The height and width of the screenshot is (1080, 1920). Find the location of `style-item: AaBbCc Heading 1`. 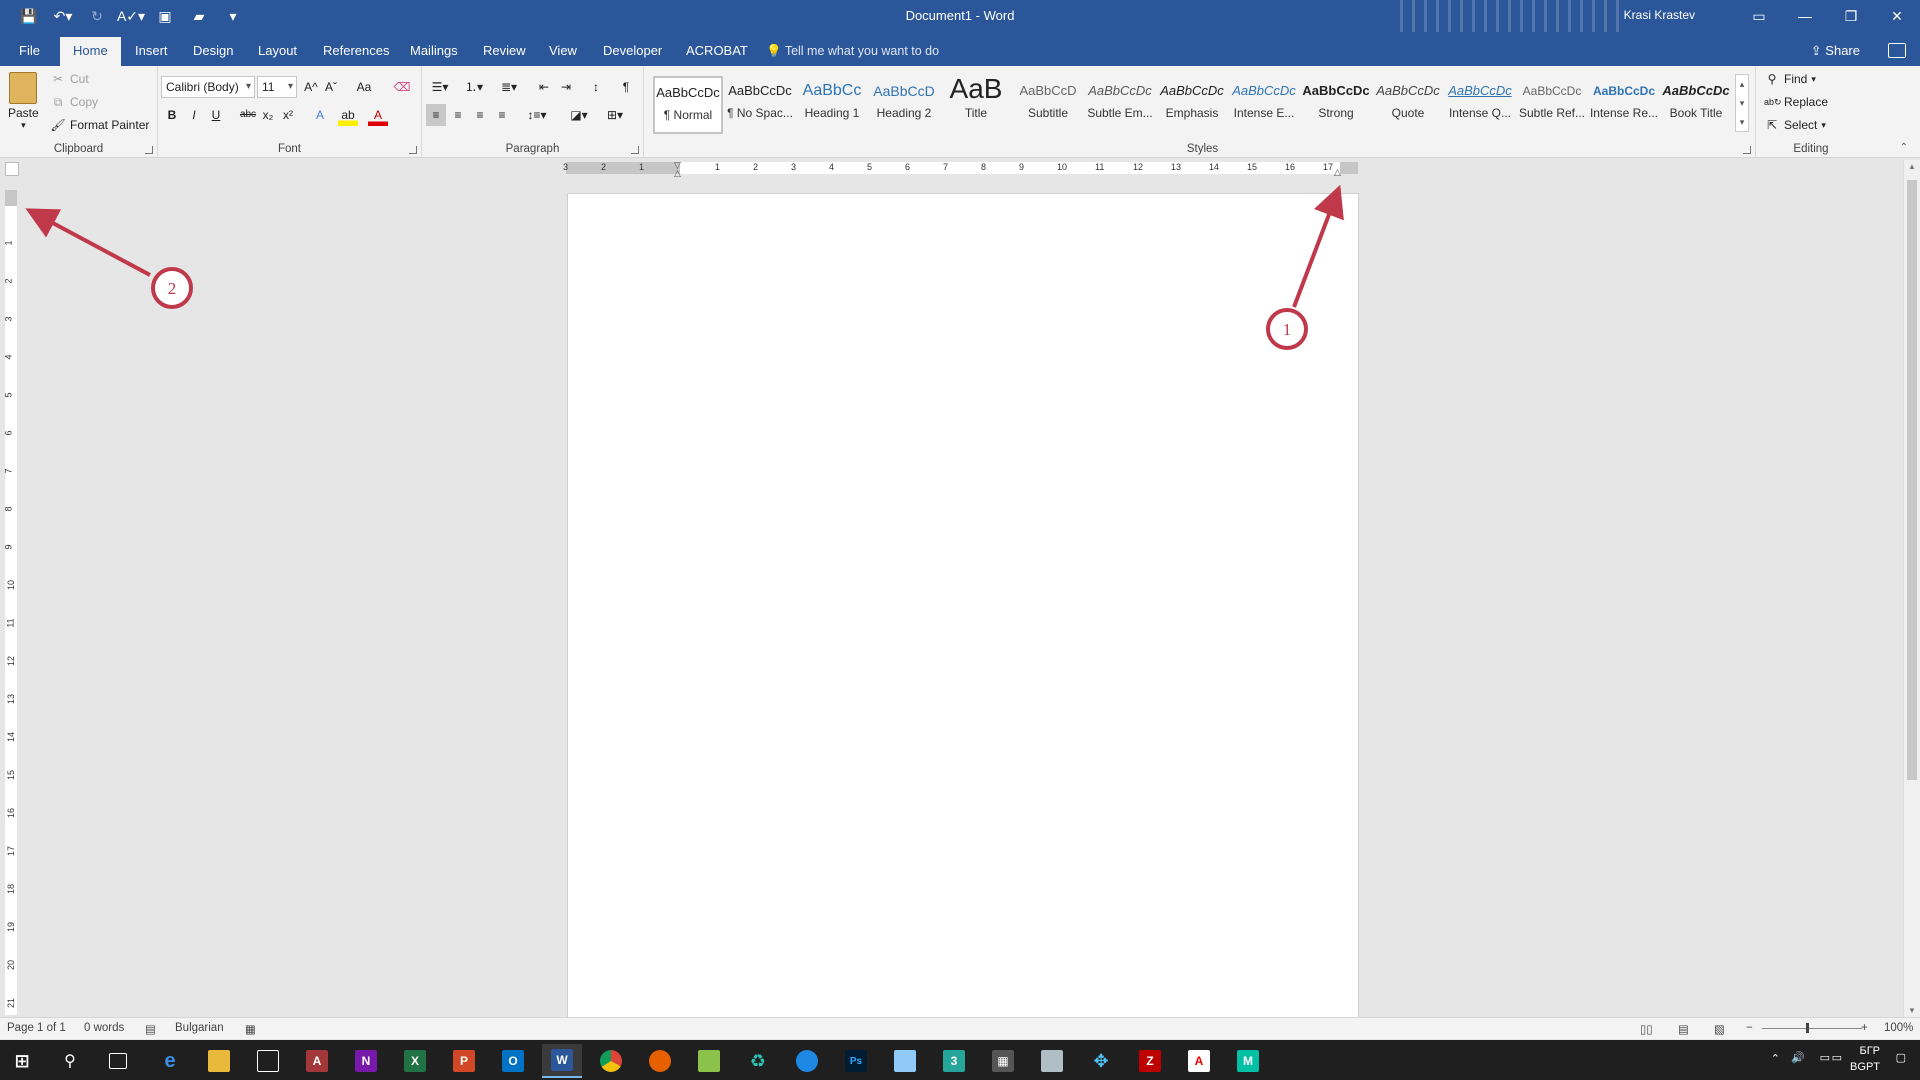

style-item: AaBbCc Heading 1 is located at coordinates (832, 105).